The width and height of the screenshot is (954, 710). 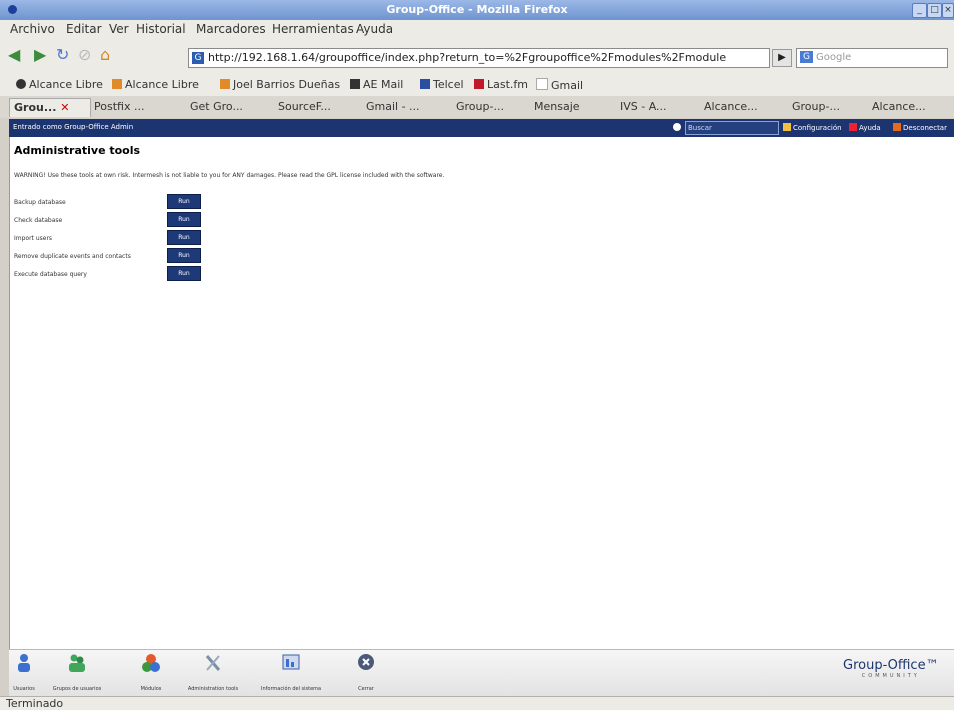 I want to click on logout-link: Desconectar, so click(x=920, y=127).